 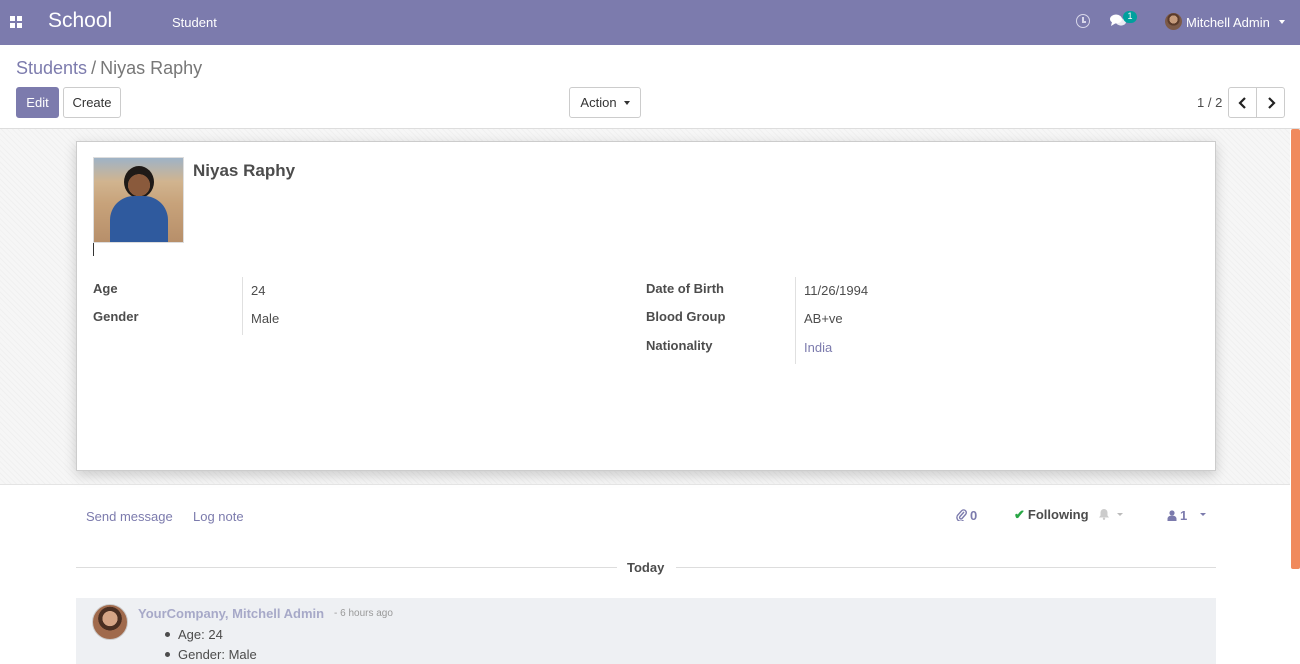 I want to click on bell-icon, so click(x=1104, y=514).